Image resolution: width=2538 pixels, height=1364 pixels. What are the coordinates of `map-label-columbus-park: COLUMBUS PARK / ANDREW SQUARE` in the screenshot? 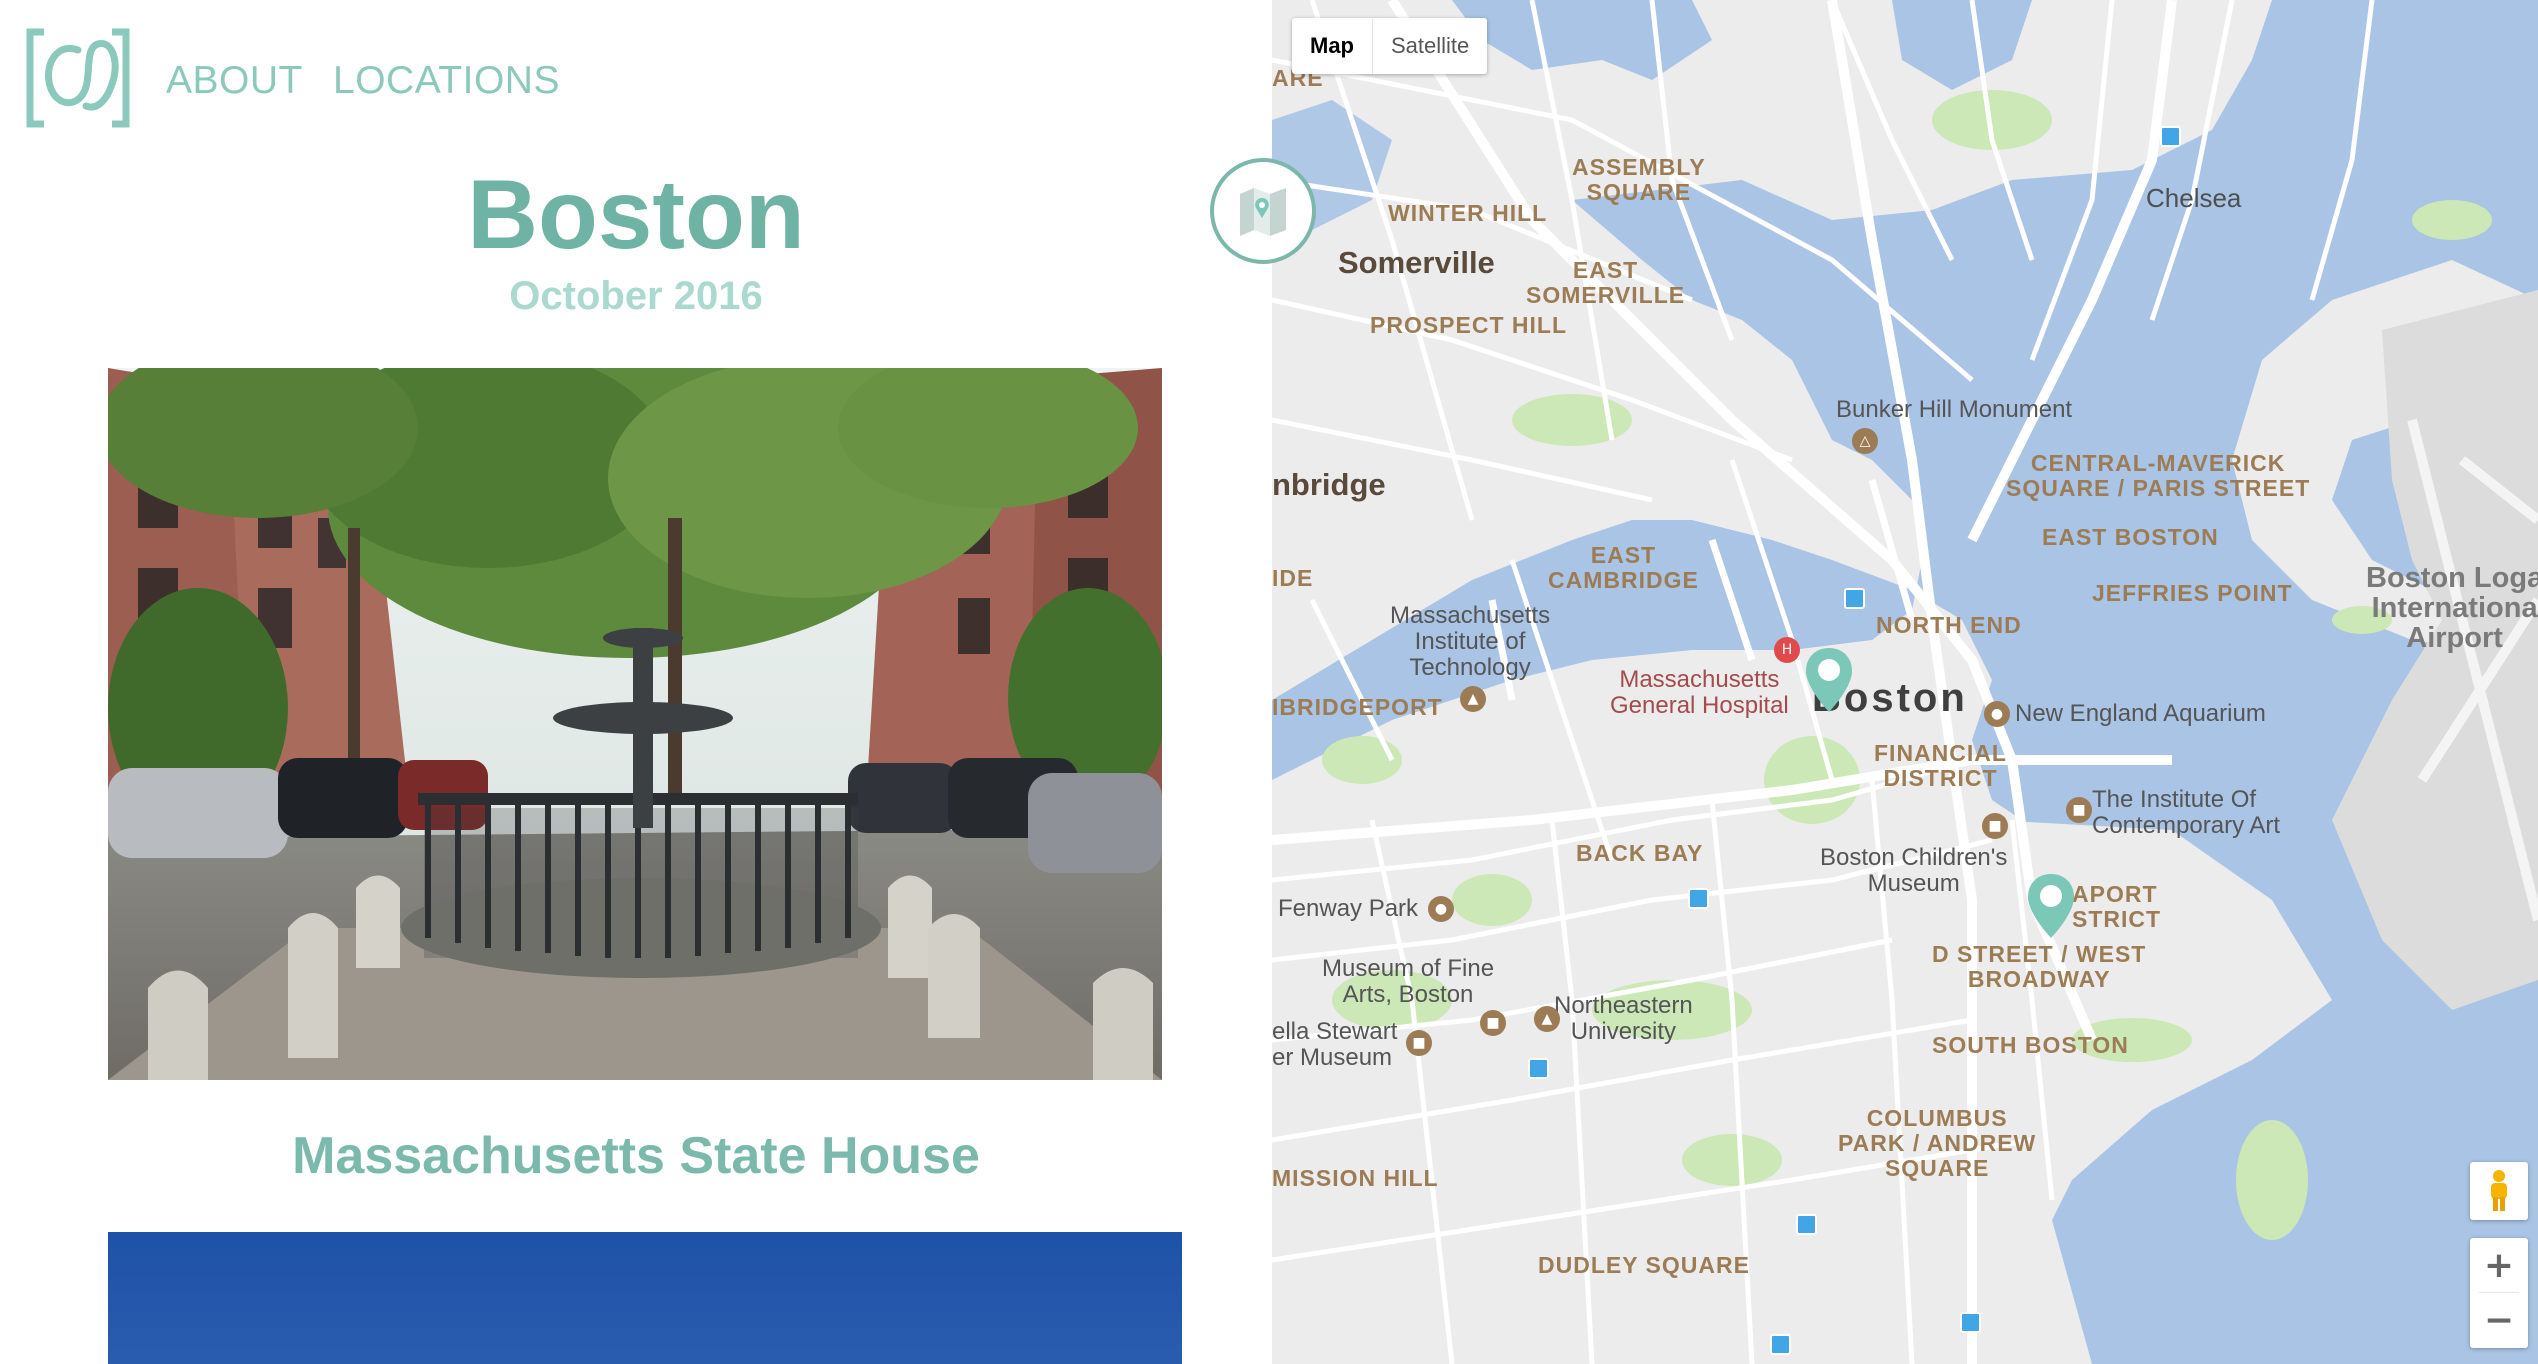 It's located at (1937, 1143).